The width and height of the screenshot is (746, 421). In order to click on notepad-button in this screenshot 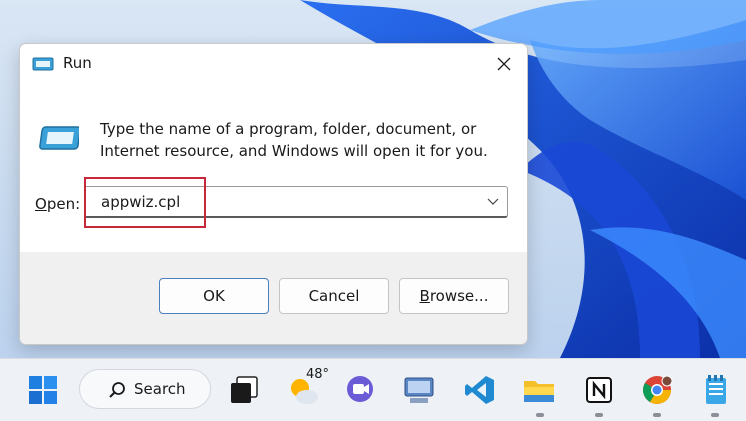, I will do `click(716, 390)`.